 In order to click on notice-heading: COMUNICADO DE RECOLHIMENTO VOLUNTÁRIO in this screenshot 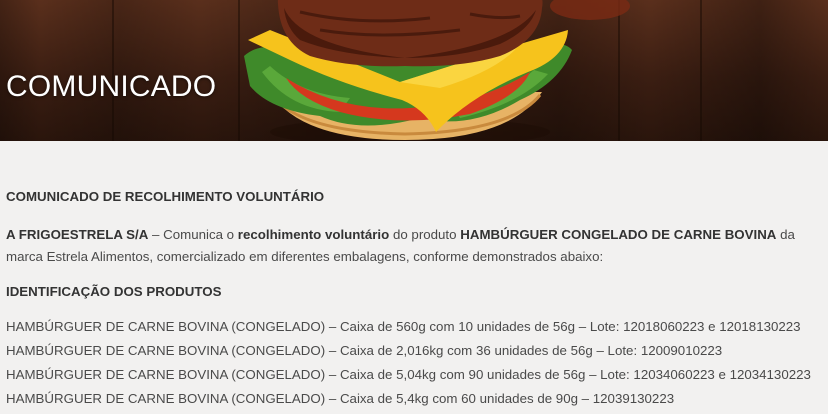, I will do `click(165, 196)`.